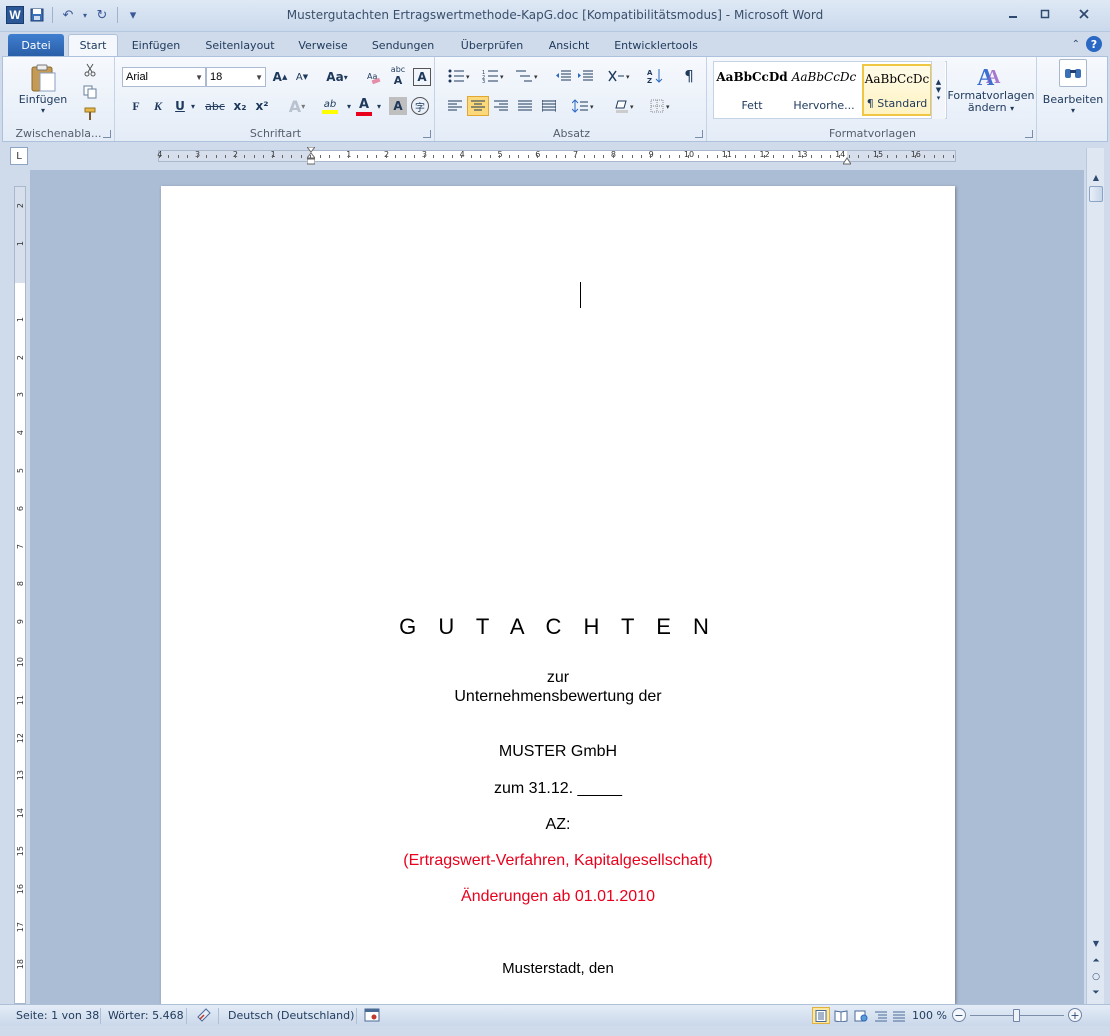 Image resolution: width=1110 pixels, height=1036 pixels. What do you see at coordinates (420, 106) in the screenshot?
I see `enclose-characters-icon: 字` at bounding box center [420, 106].